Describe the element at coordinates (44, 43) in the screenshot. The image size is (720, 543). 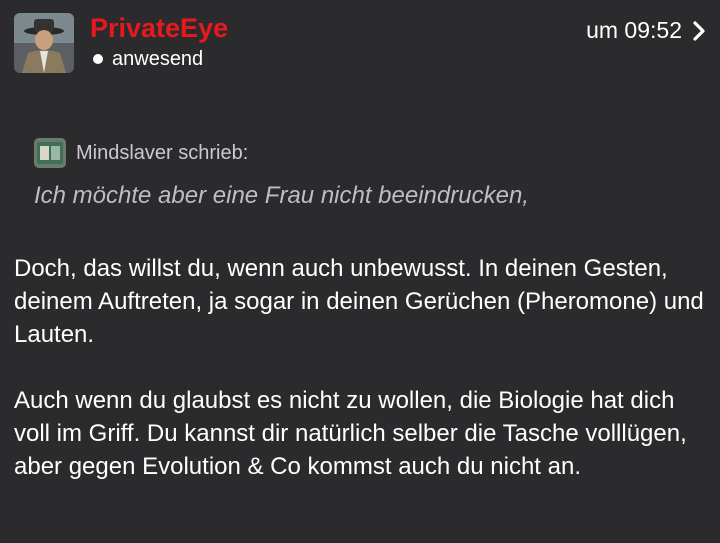
I see `user-avatar` at that location.